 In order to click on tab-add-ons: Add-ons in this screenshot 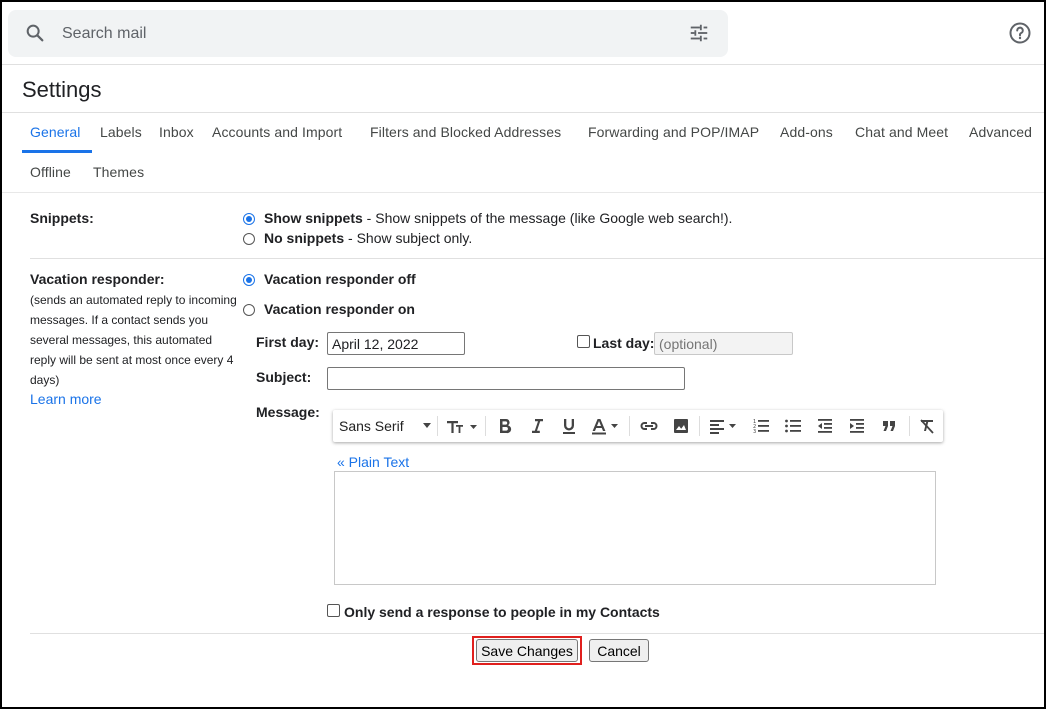, I will do `click(806, 132)`.